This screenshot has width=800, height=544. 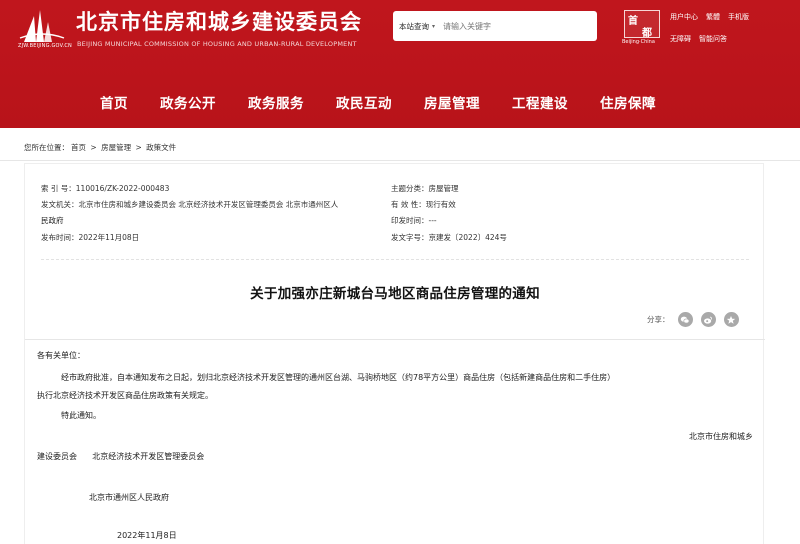 I want to click on building-logo-icon, so click(x=42, y=26).